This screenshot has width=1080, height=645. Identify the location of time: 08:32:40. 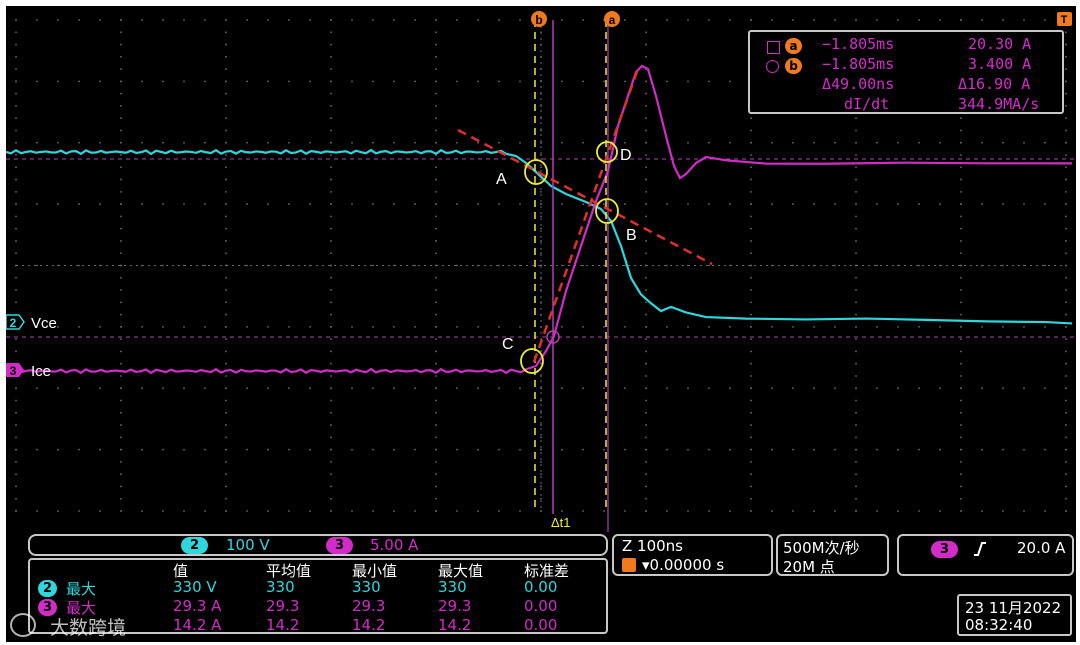
(999, 625).